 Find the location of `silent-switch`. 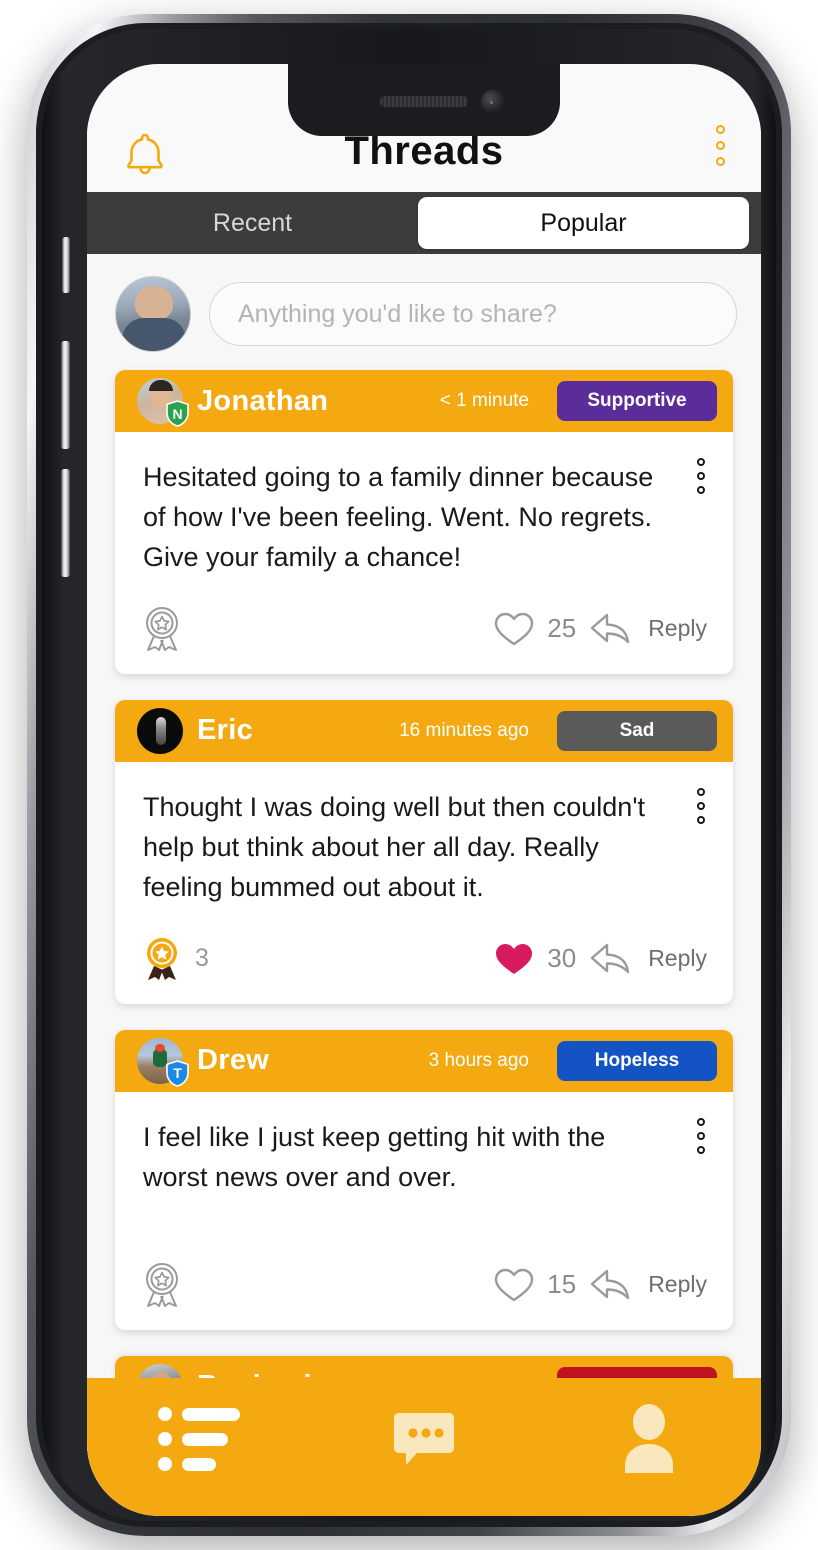

silent-switch is located at coordinates (66, 265).